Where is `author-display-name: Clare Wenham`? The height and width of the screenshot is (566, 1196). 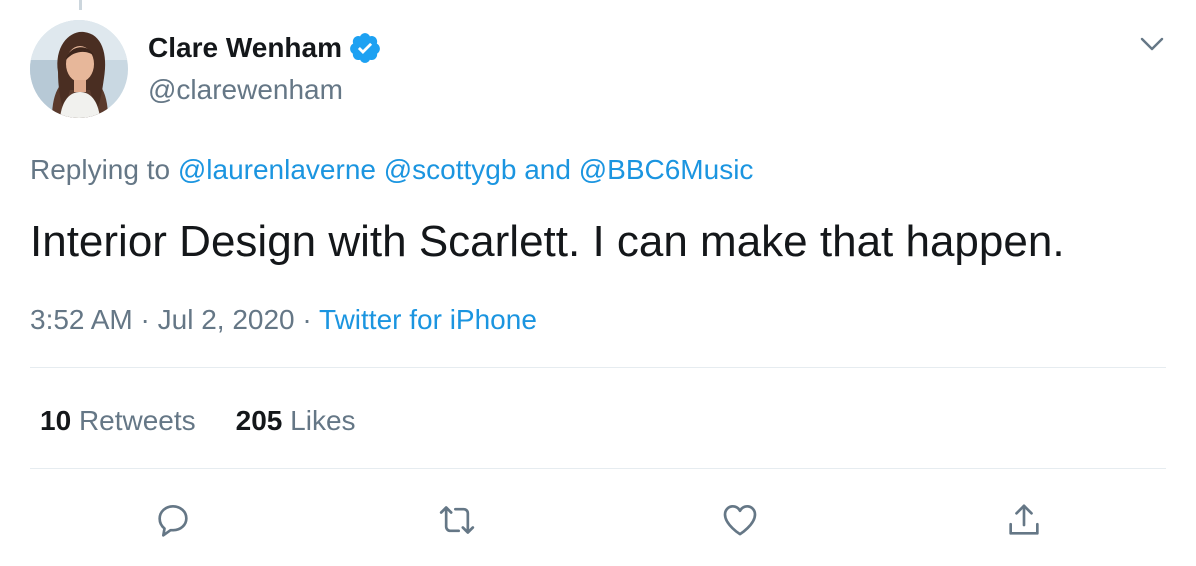 author-display-name: Clare Wenham is located at coordinates (245, 48).